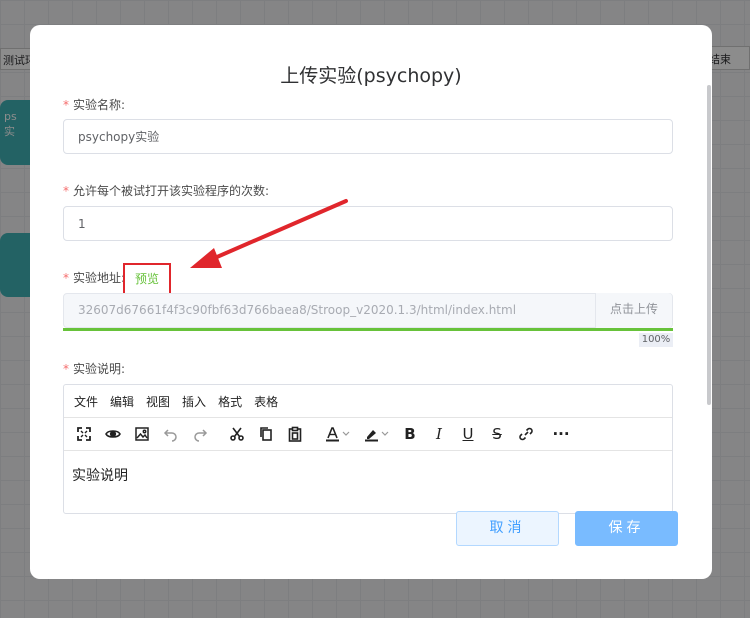  What do you see at coordinates (94, 369) in the screenshot?
I see `description-label: * 实验说明:` at bounding box center [94, 369].